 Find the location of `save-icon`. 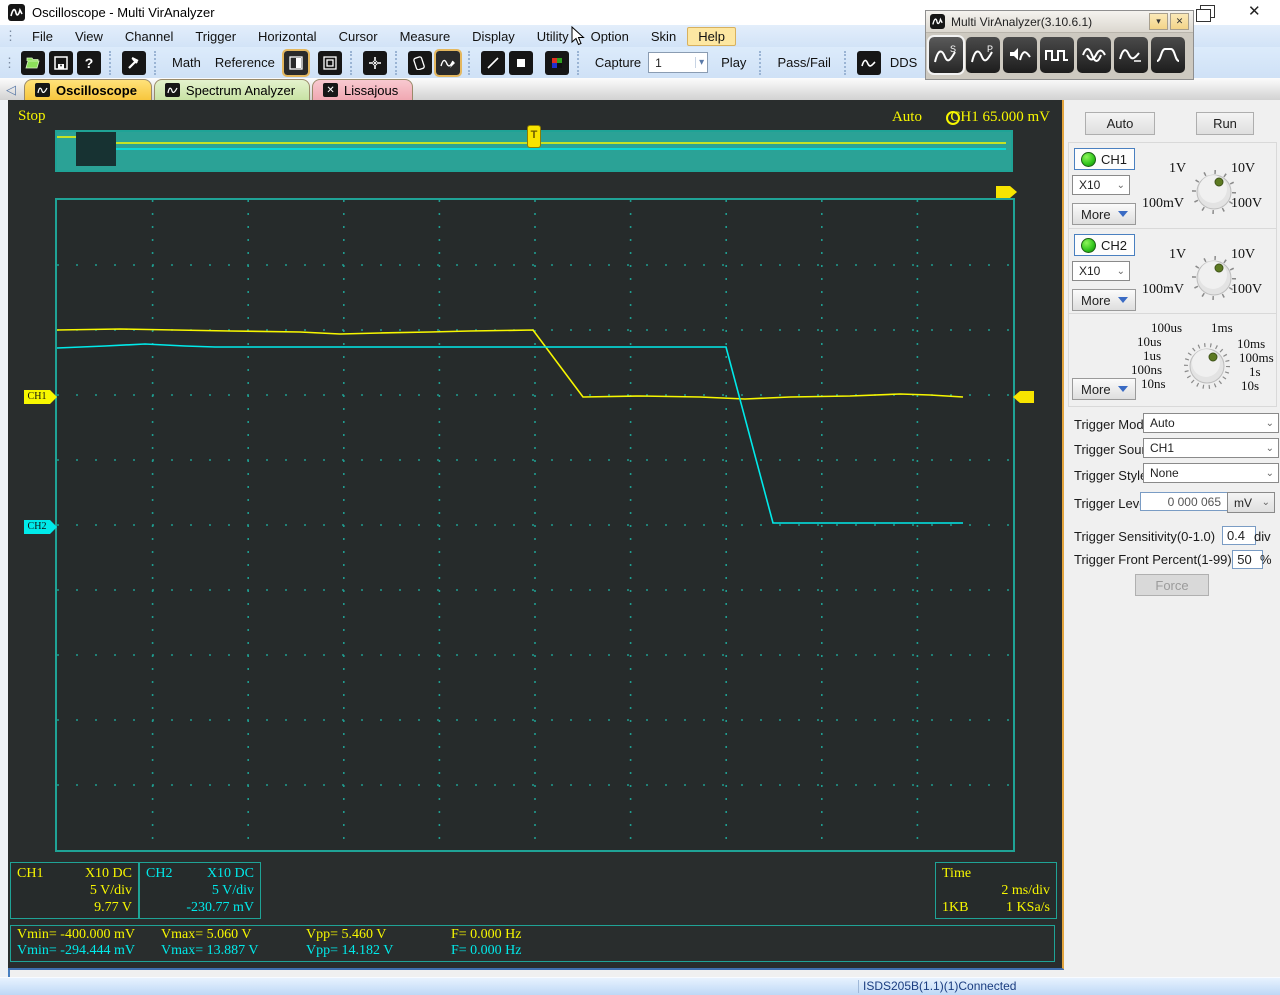

save-icon is located at coordinates (61, 62).